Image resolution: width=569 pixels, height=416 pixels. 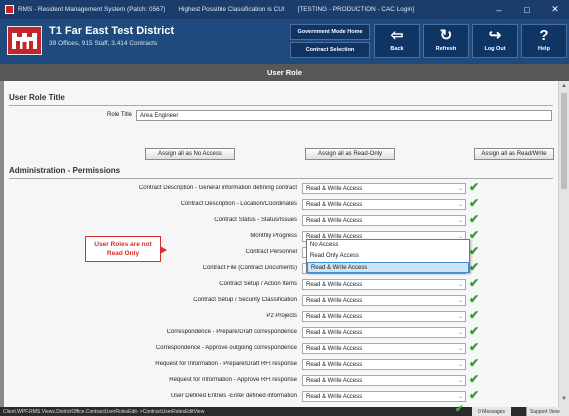 What do you see at coordinates (547, 411) in the screenshot?
I see `support-view-button: Support View` at bounding box center [547, 411].